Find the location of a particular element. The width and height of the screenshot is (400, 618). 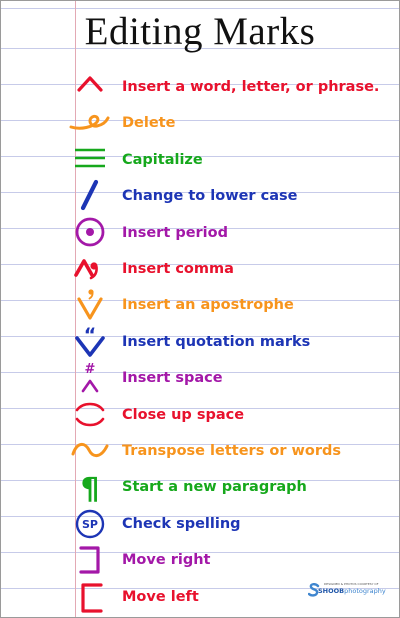

mark-row: Insert an apostrophe is located at coordinates (200, 305).